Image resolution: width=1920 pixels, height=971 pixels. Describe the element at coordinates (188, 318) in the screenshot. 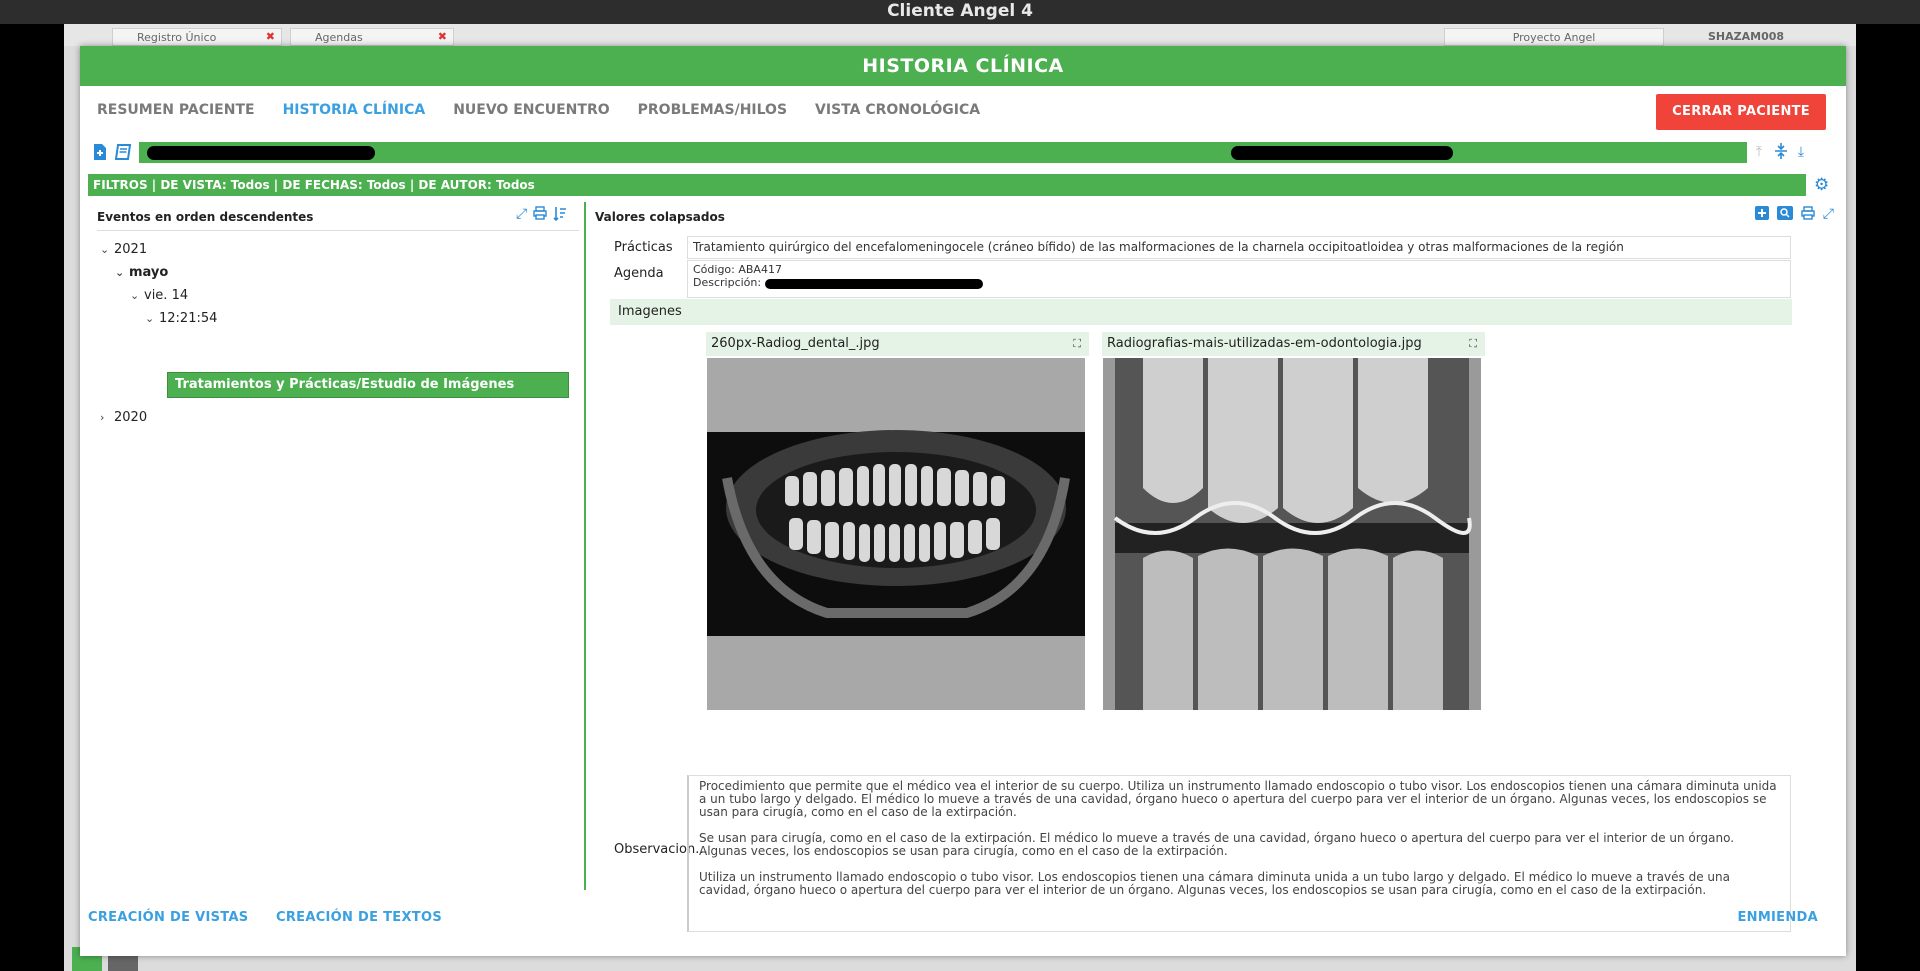

I see `tree-node-label: 12:21:54` at that location.